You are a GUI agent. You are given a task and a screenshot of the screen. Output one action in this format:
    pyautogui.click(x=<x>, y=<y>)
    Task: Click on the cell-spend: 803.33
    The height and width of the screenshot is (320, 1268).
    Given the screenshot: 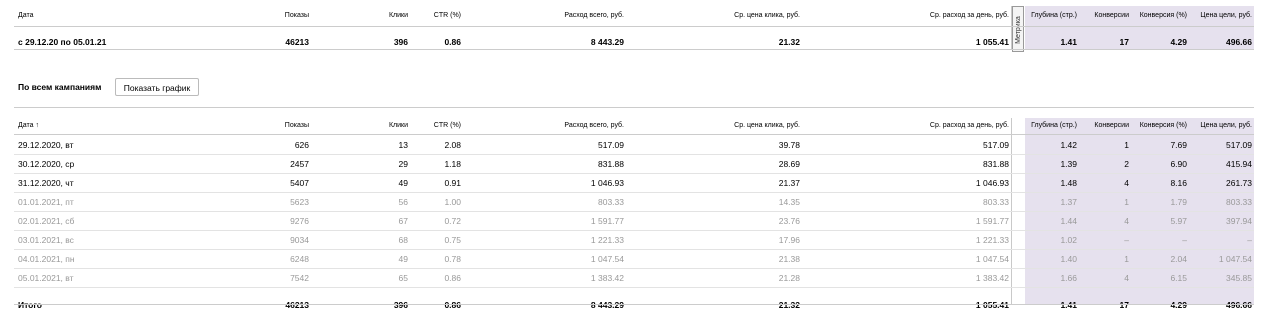 What is the action you would take?
    pyautogui.click(x=611, y=202)
    